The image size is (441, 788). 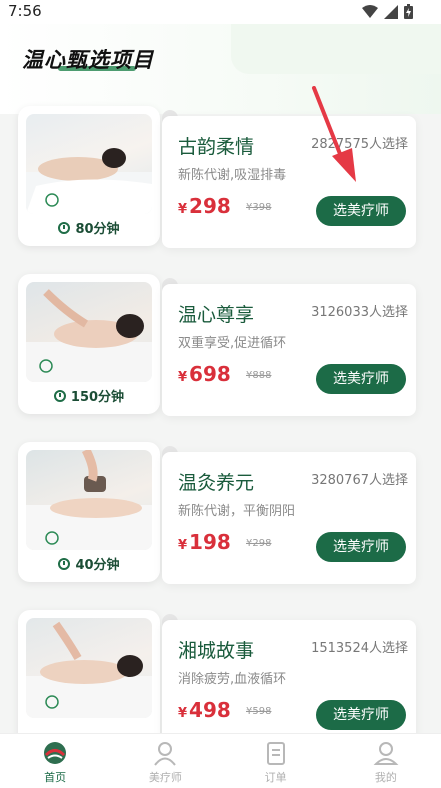 What do you see at coordinates (55, 753) in the screenshot?
I see `home-icon` at bounding box center [55, 753].